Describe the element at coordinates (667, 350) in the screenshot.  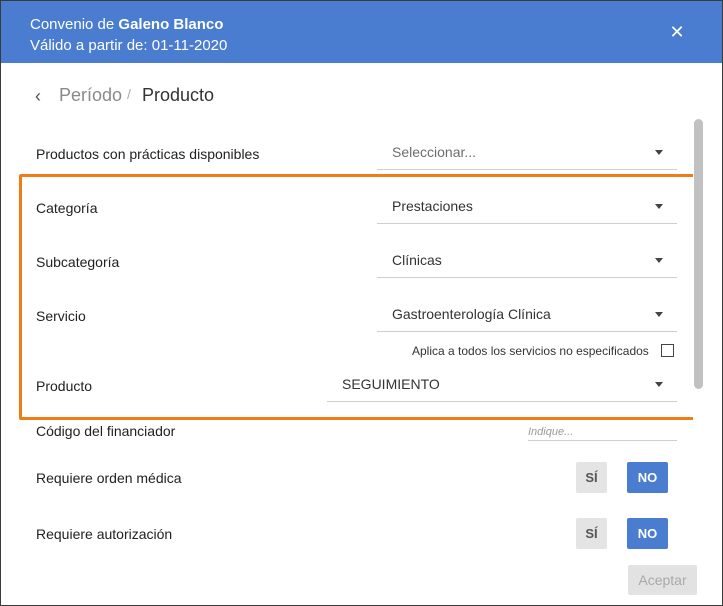
I see `apply-all-checkbox` at that location.